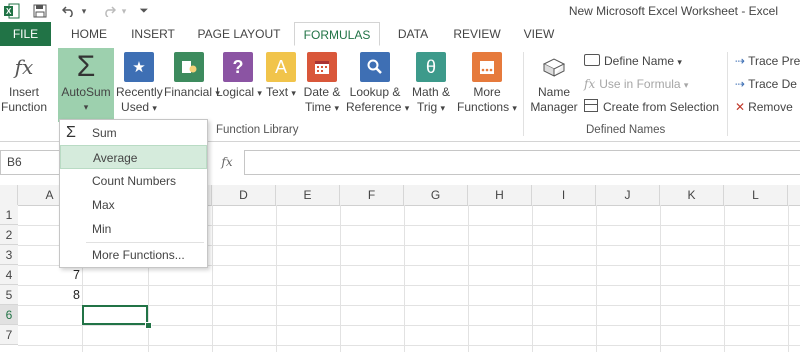  Describe the element at coordinates (133, 229) in the screenshot. I see `menu-item-min: Min` at that location.